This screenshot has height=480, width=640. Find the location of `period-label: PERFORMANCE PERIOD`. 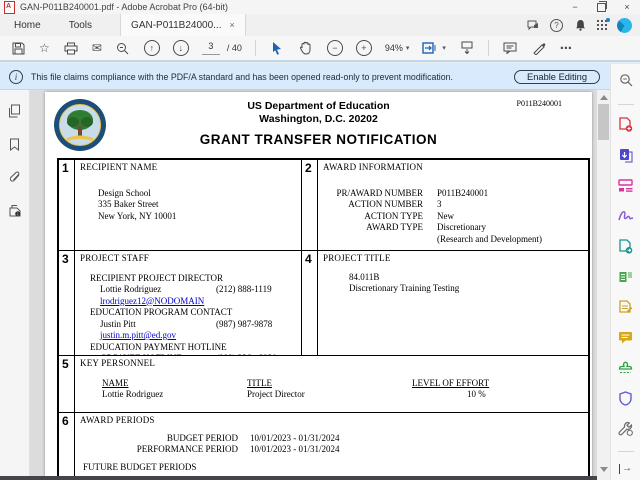

period-label: PERFORMANCE PERIOD is located at coordinates (187, 449).